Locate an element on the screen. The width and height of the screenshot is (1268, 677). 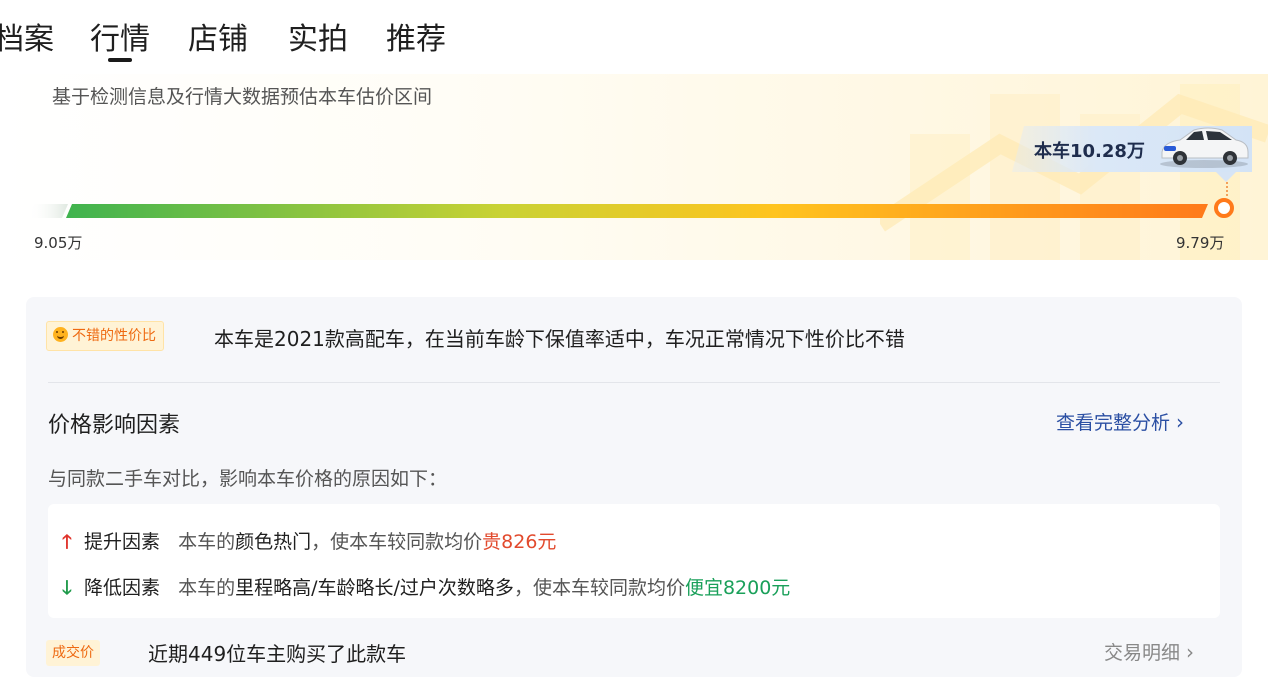
deal-price-badge: 成交价 is located at coordinates (73, 653).